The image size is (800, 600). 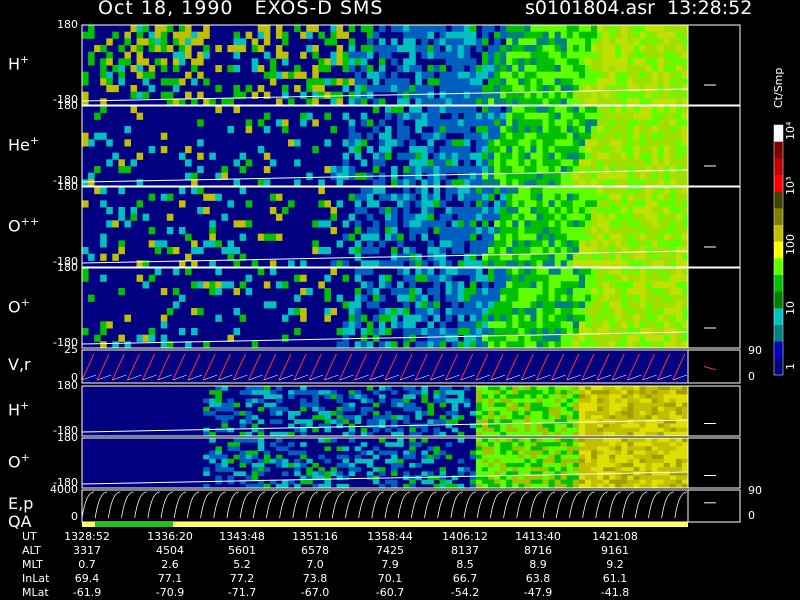 I want to click on vr-marker, so click(x=710, y=368).